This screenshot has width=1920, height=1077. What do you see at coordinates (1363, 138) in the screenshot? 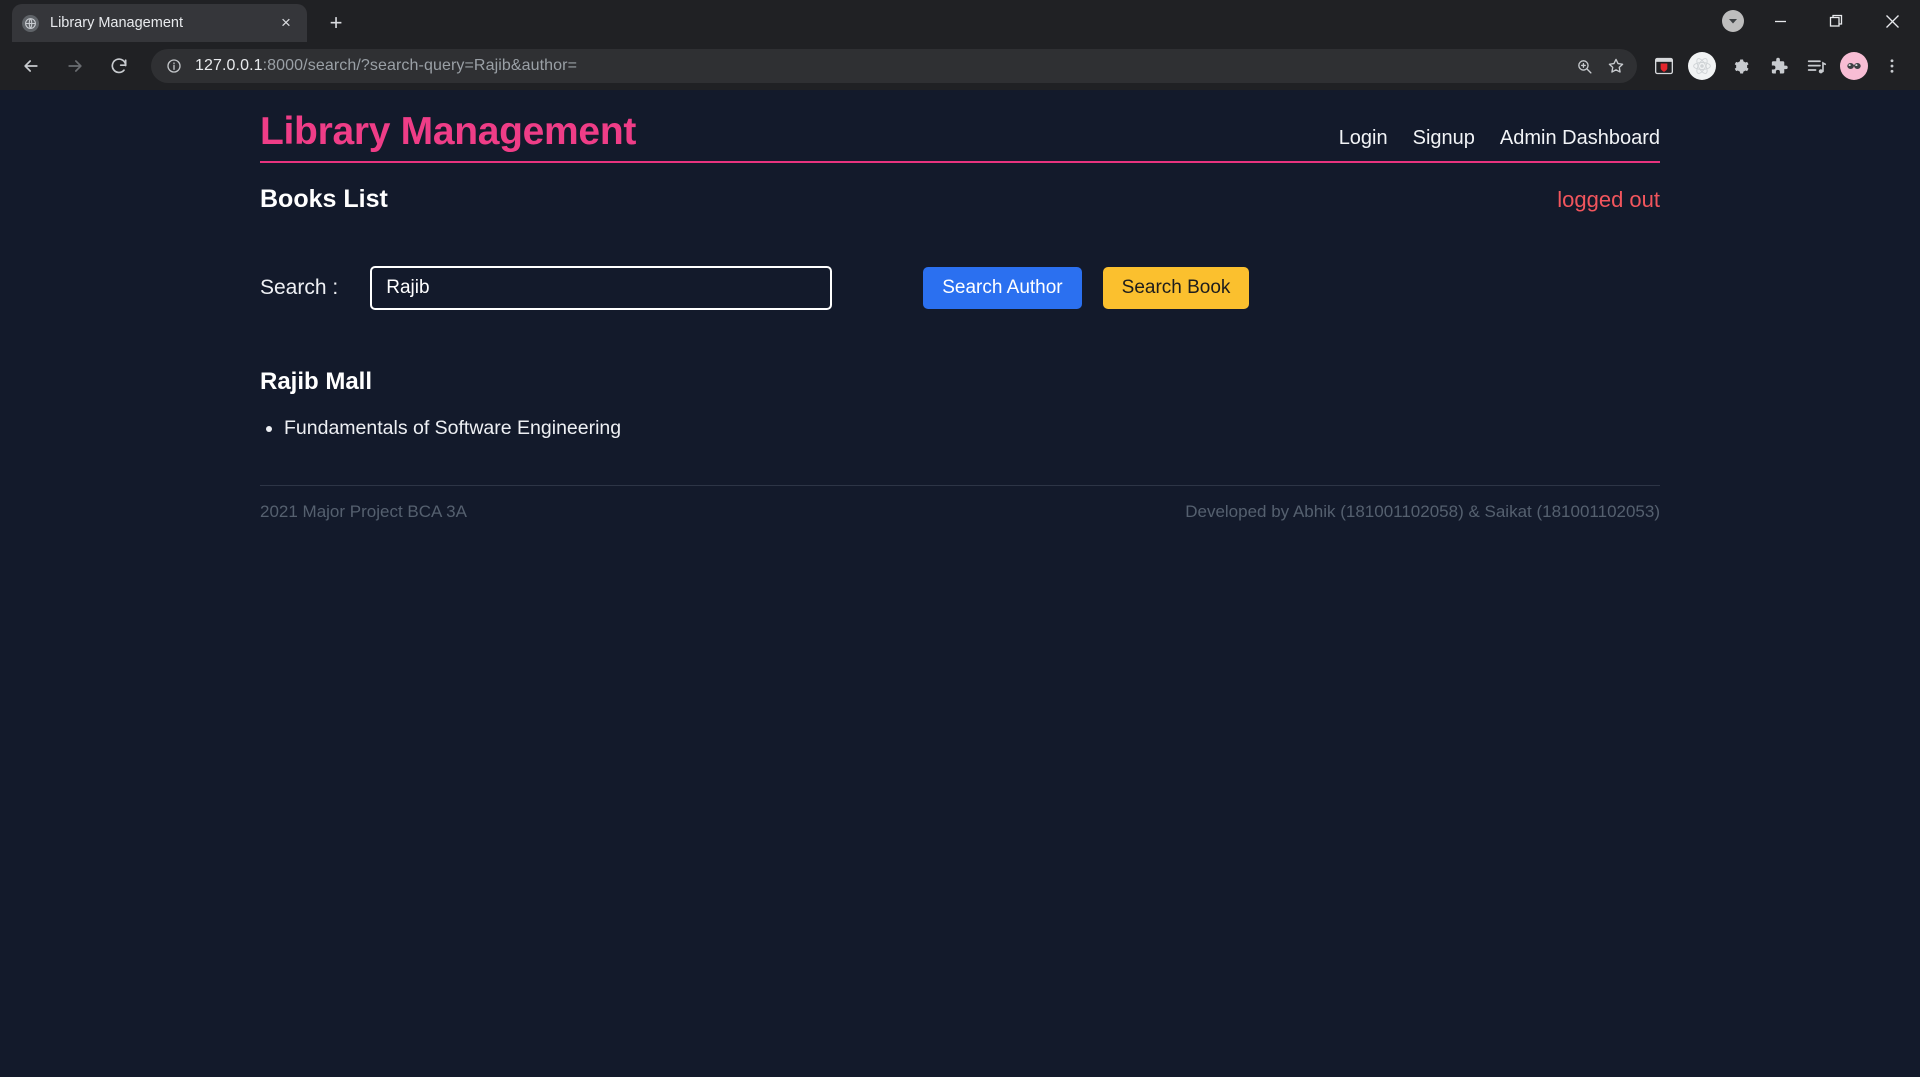
I see `nav-link-login: Login` at bounding box center [1363, 138].